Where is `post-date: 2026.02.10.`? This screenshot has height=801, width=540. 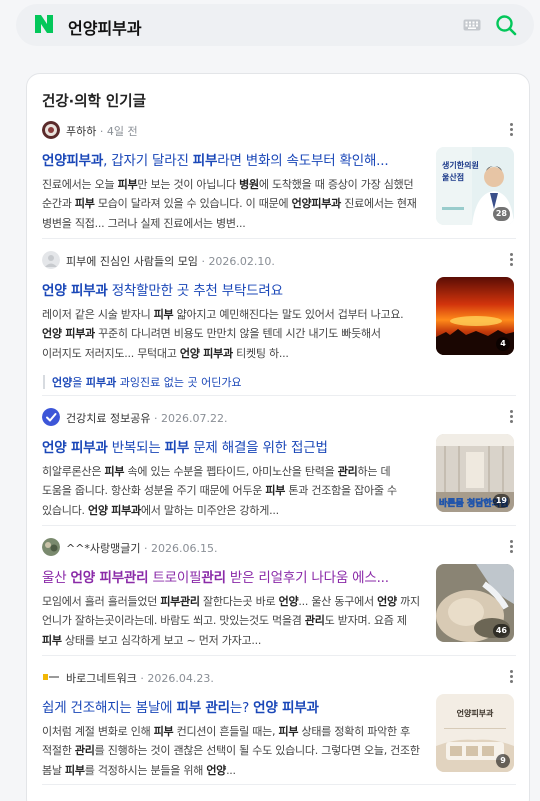
post-date: 2026.02.10. is located at coordinates (241, 261).